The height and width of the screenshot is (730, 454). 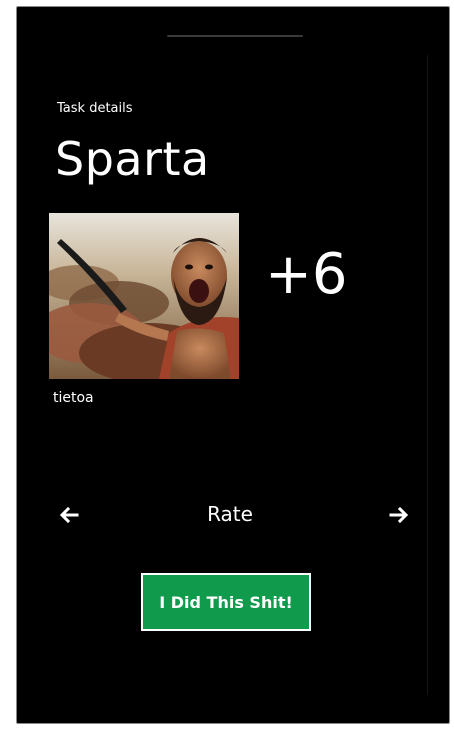 What do you see at coordinates (69, 515) in the screenshot?
I see `arrow-left-icon` at bounding box center [69, 515].